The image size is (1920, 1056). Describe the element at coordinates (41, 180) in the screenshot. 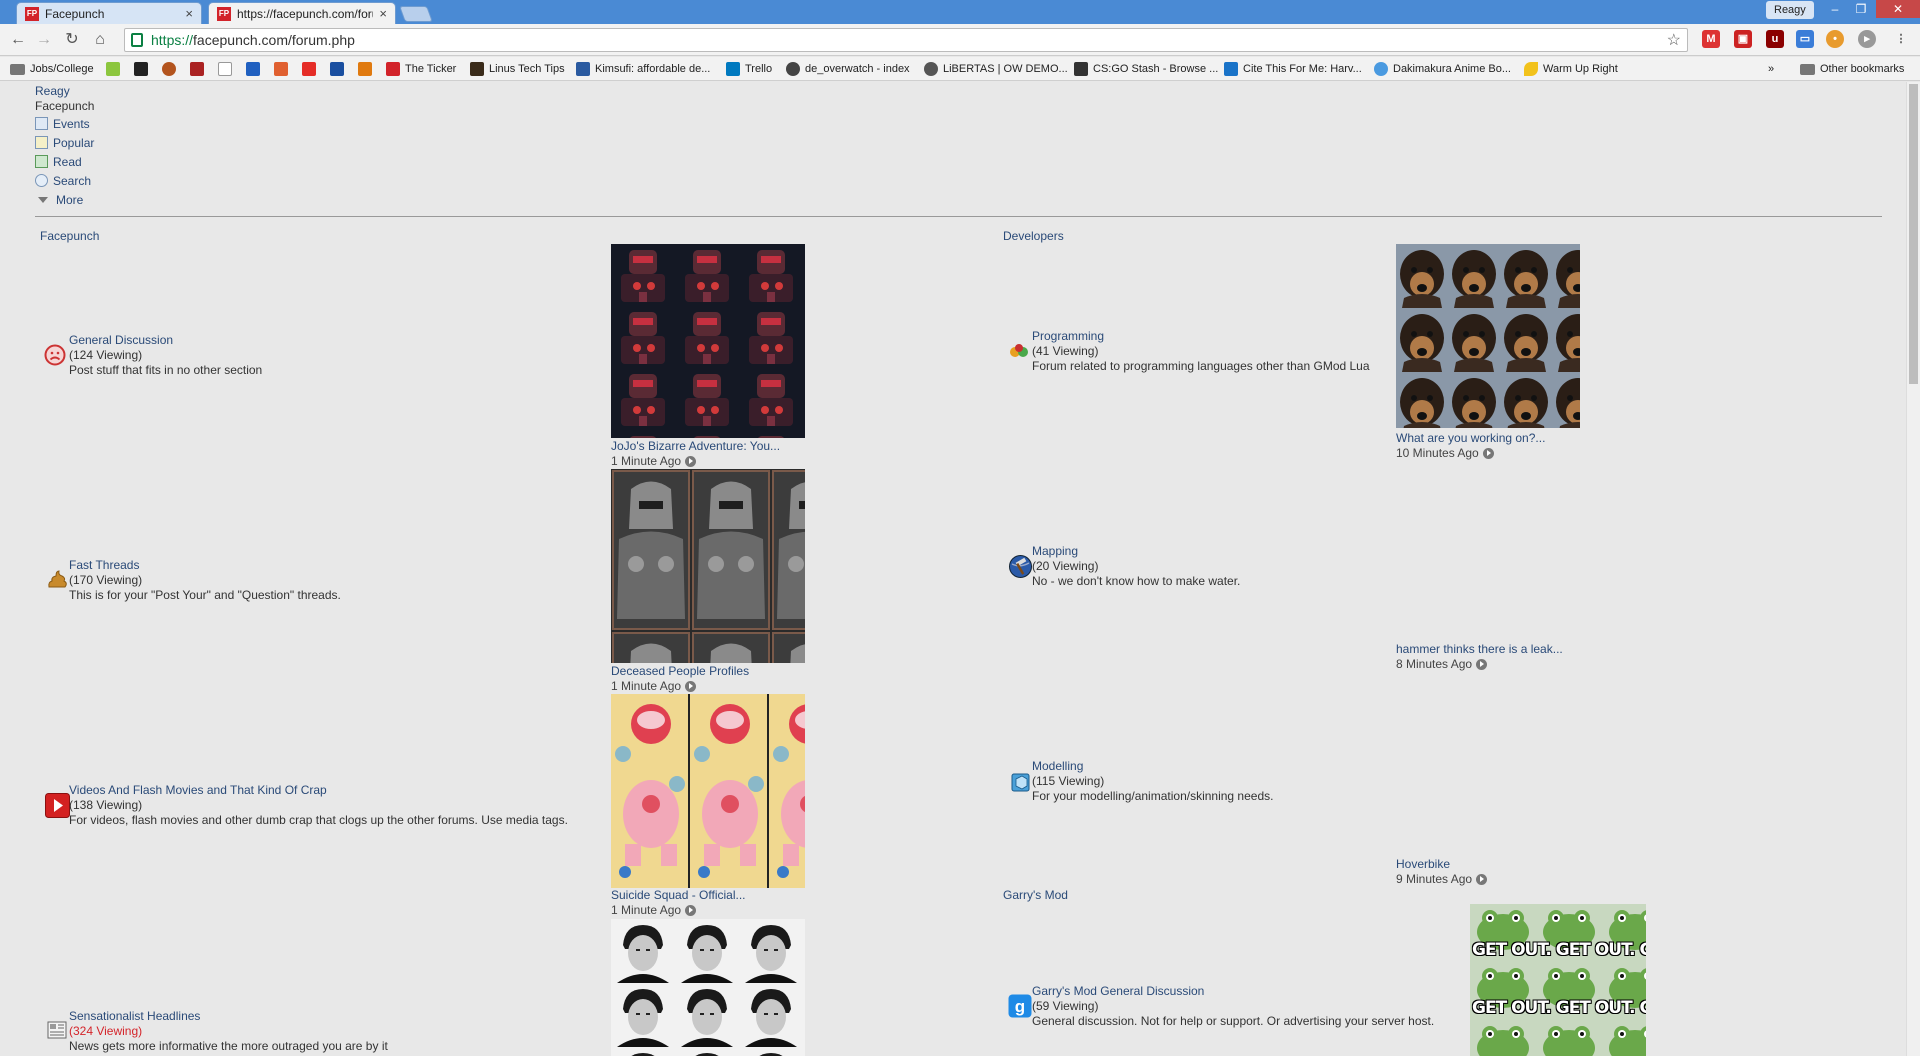

I see `magnifier-icon` at that location.